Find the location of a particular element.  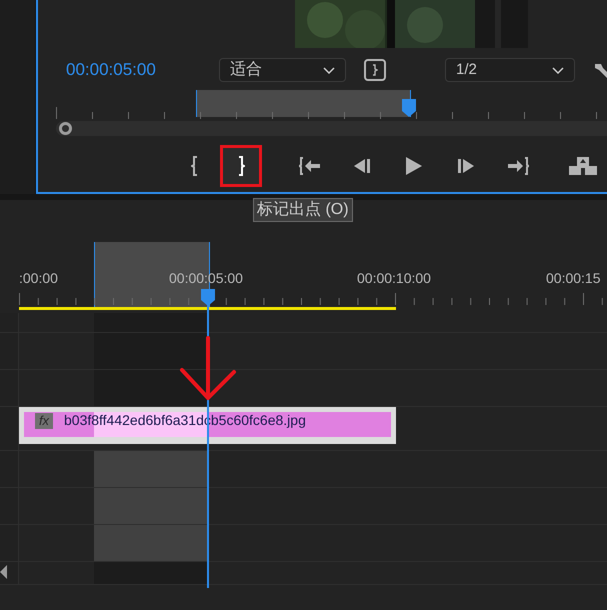

arrow-icon is located at coordinates (209, 369).